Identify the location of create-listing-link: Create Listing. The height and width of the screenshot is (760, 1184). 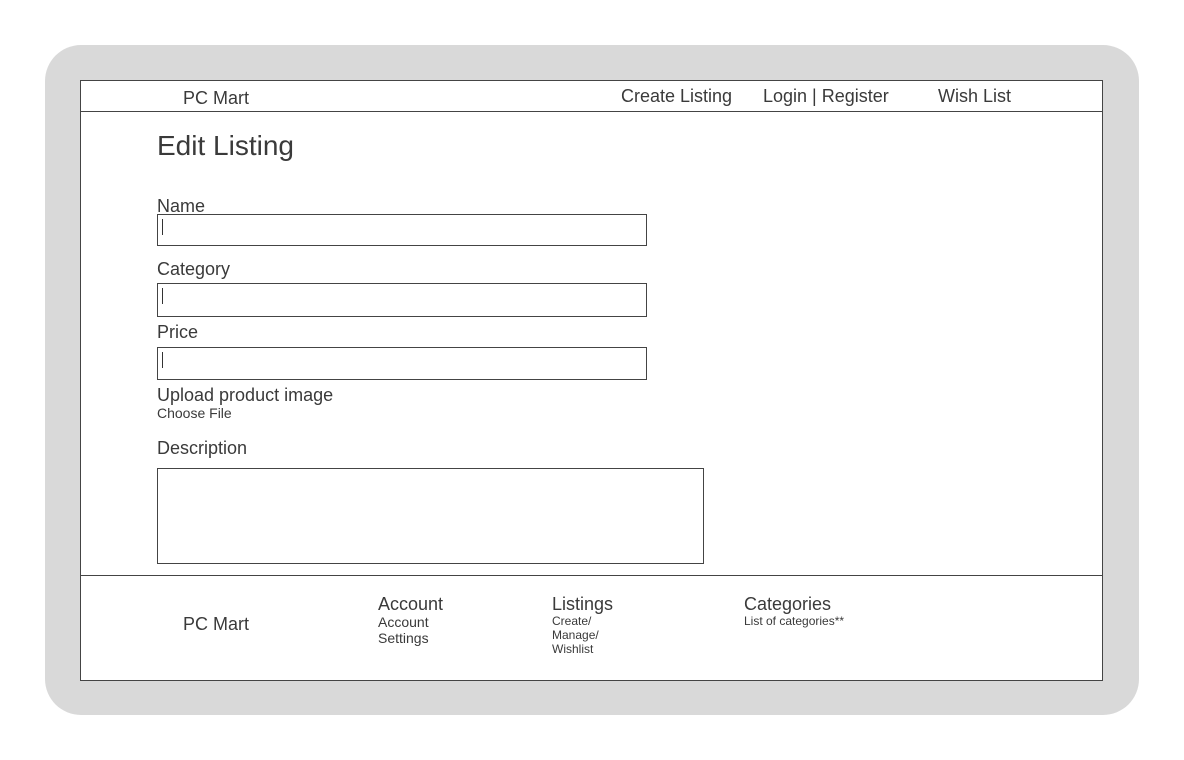
(676, 96).